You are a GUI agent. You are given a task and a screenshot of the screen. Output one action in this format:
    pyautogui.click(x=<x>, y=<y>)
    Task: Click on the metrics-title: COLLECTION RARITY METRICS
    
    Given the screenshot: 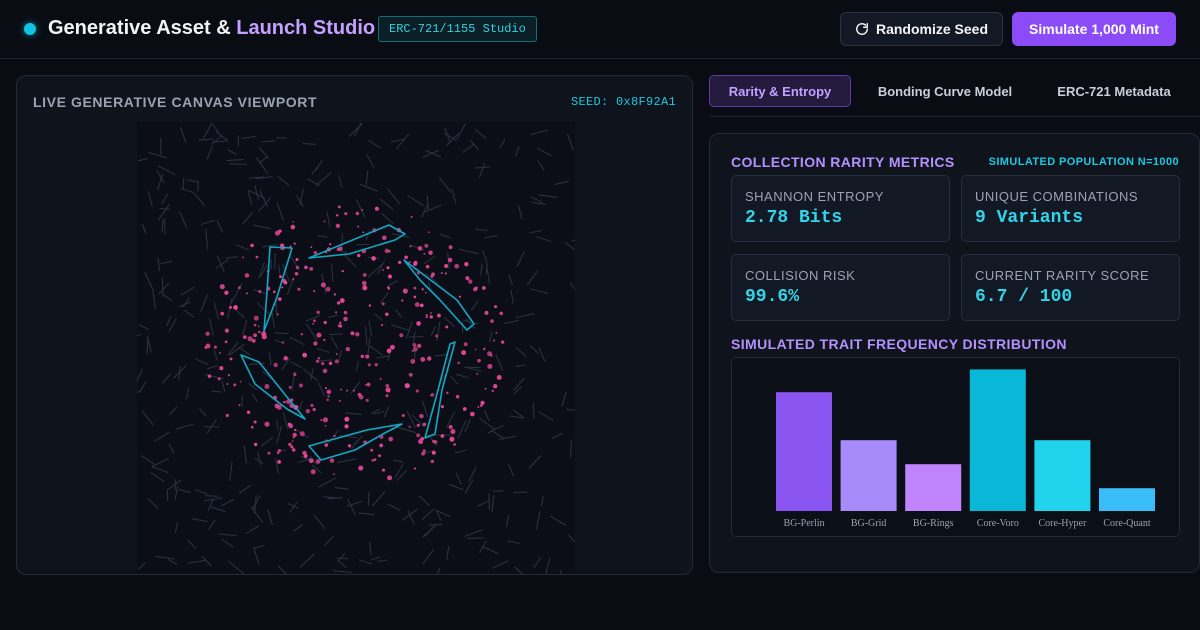 What is the action you would take?
    pyautogui.click(x=843, y=162)
    